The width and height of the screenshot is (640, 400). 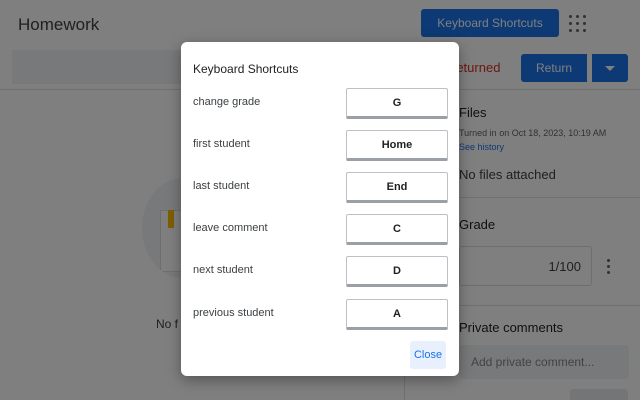 I want to click on shortcut-key: A, so click(x=397, y=314).